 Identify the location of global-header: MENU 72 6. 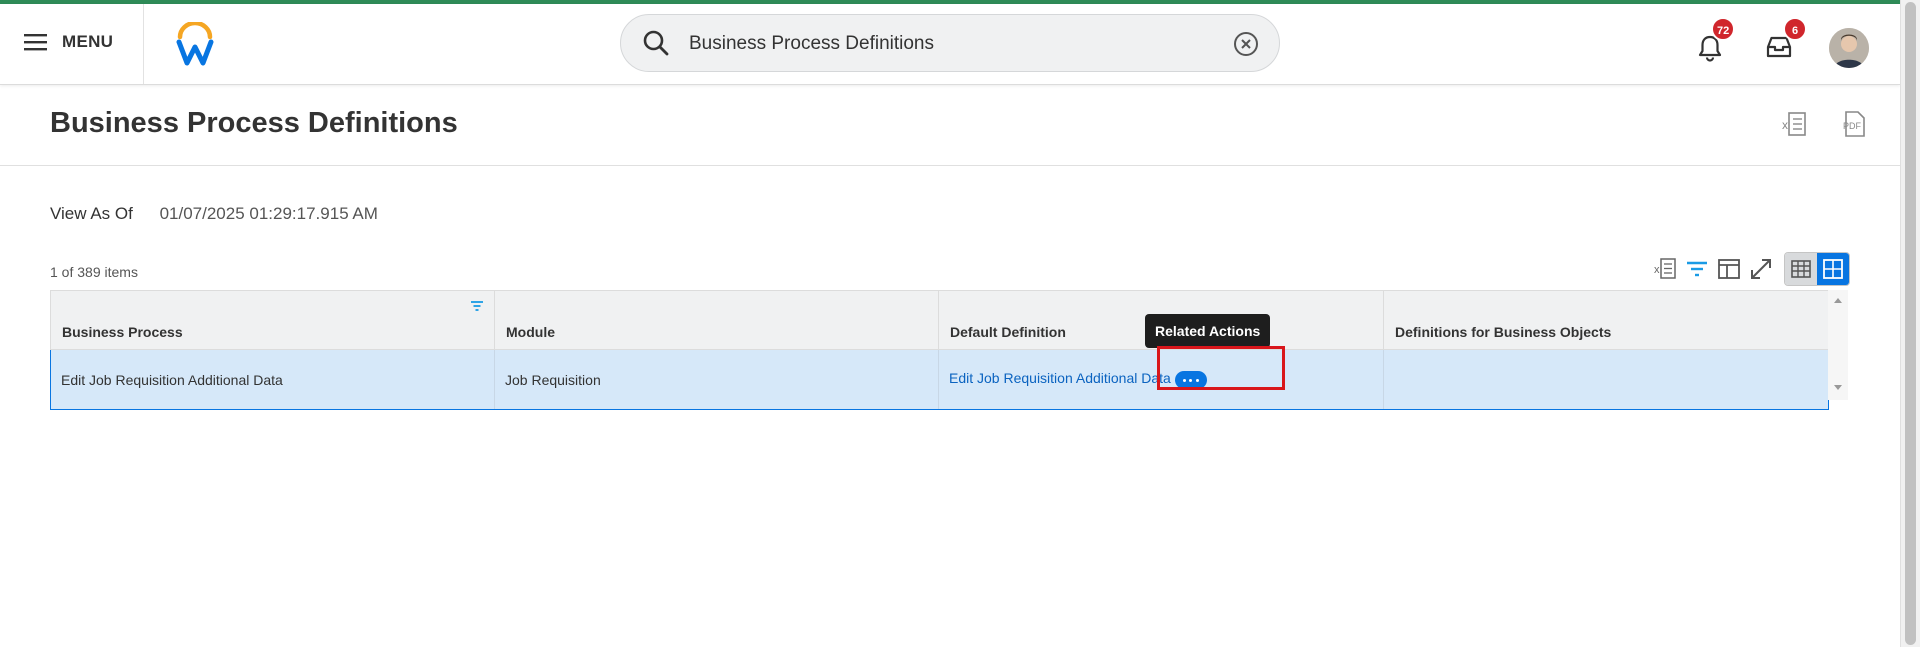
(950, 44).